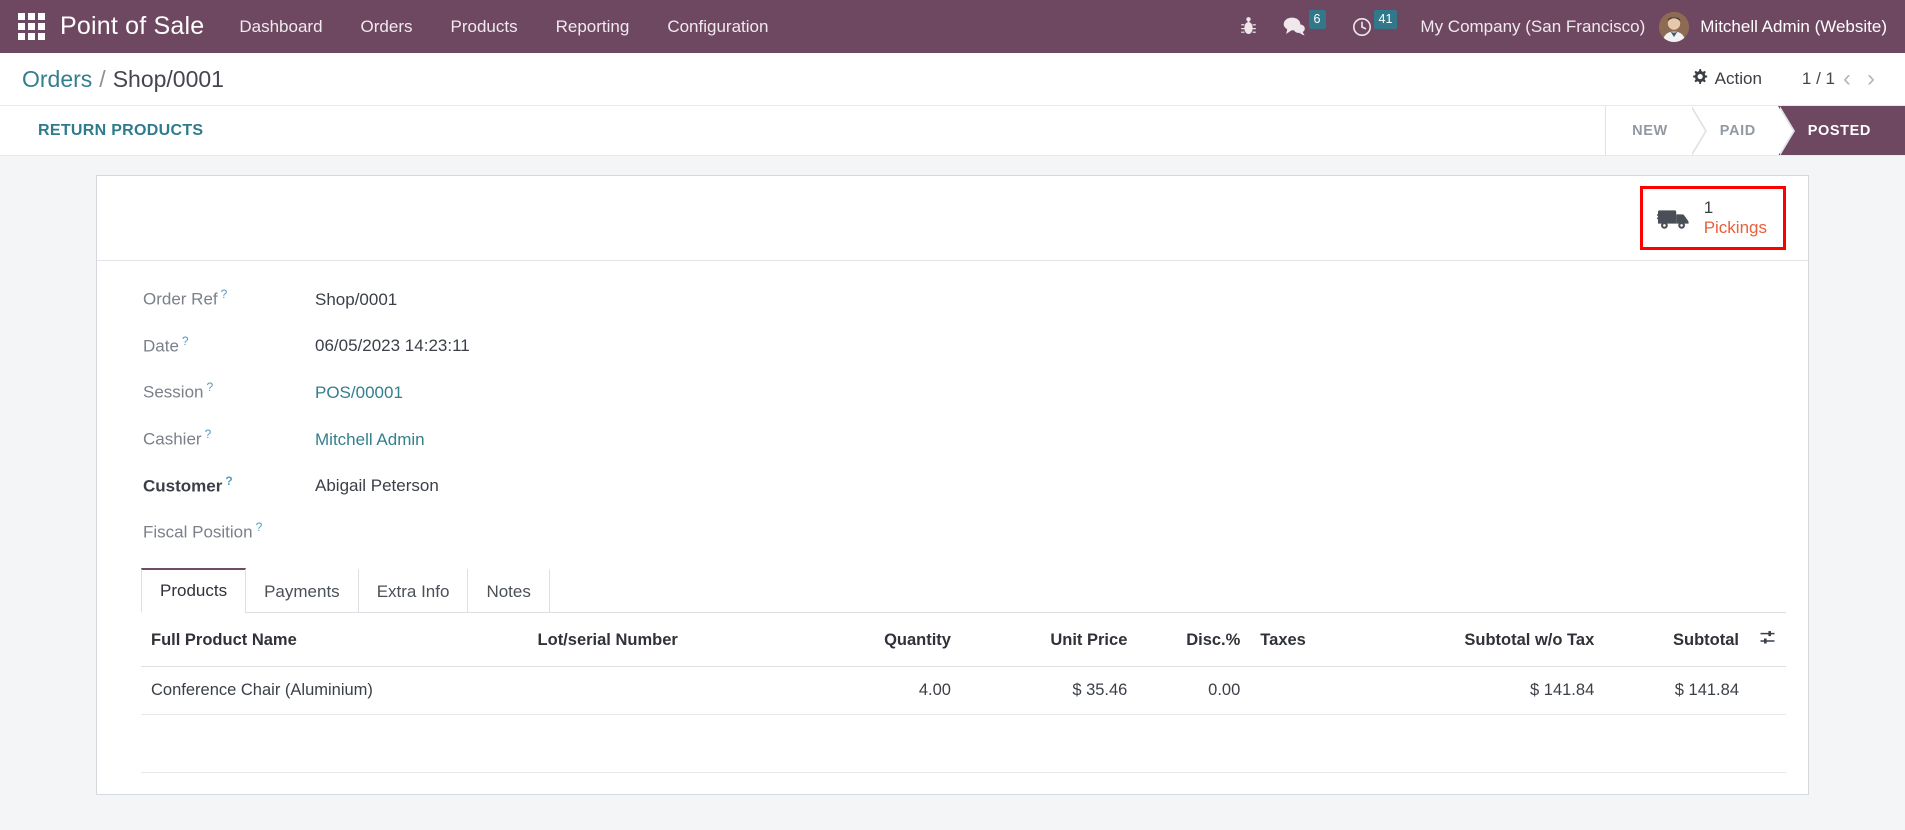 The image size is (1905, 830). I want to click on control-panel-bottom: RETURN PRODUCTS NEW PAID POSTED, so click(952, 130).